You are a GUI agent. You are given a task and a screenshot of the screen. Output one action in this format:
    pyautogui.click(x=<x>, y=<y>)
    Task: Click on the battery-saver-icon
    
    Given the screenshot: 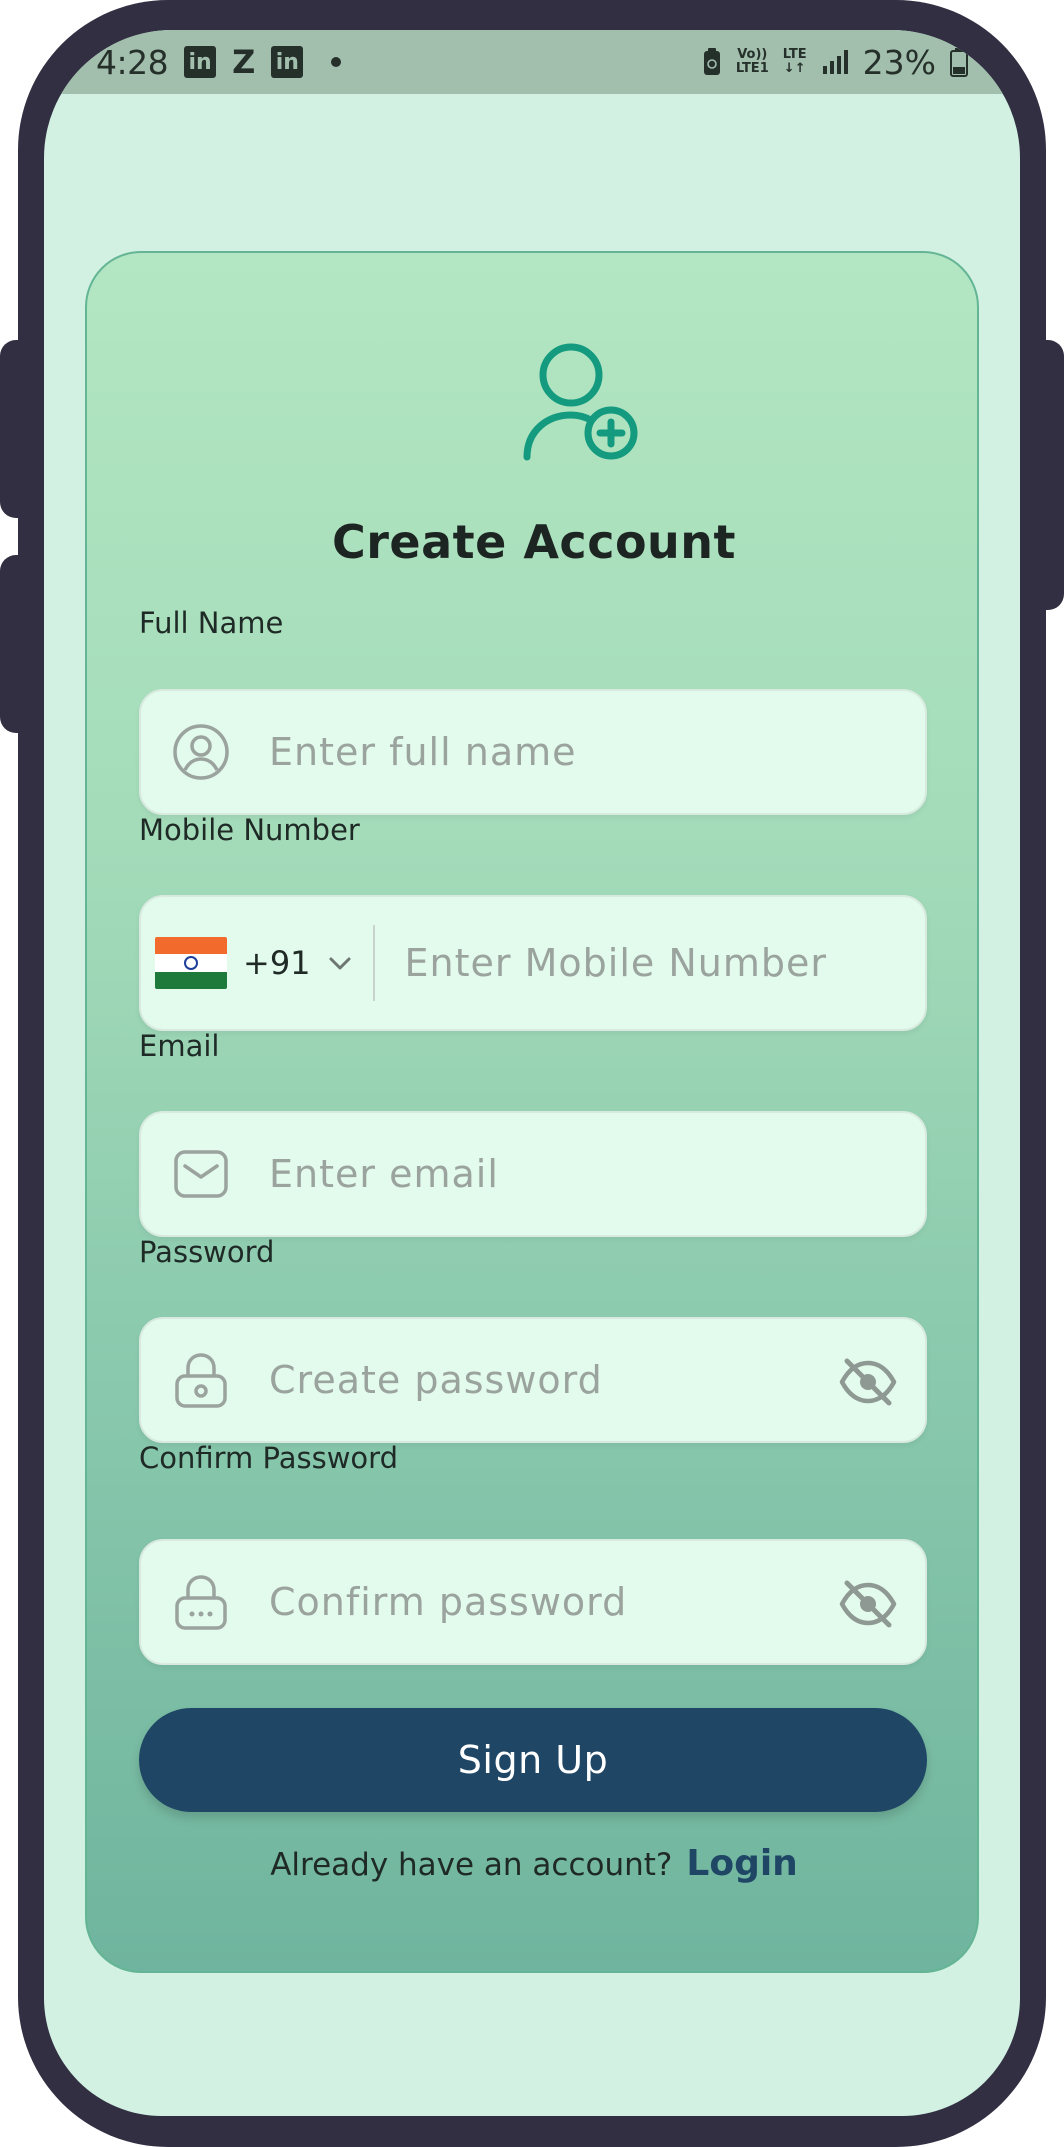 What is the action you would take?
    pyautogui.click(x=711, y=61)
    